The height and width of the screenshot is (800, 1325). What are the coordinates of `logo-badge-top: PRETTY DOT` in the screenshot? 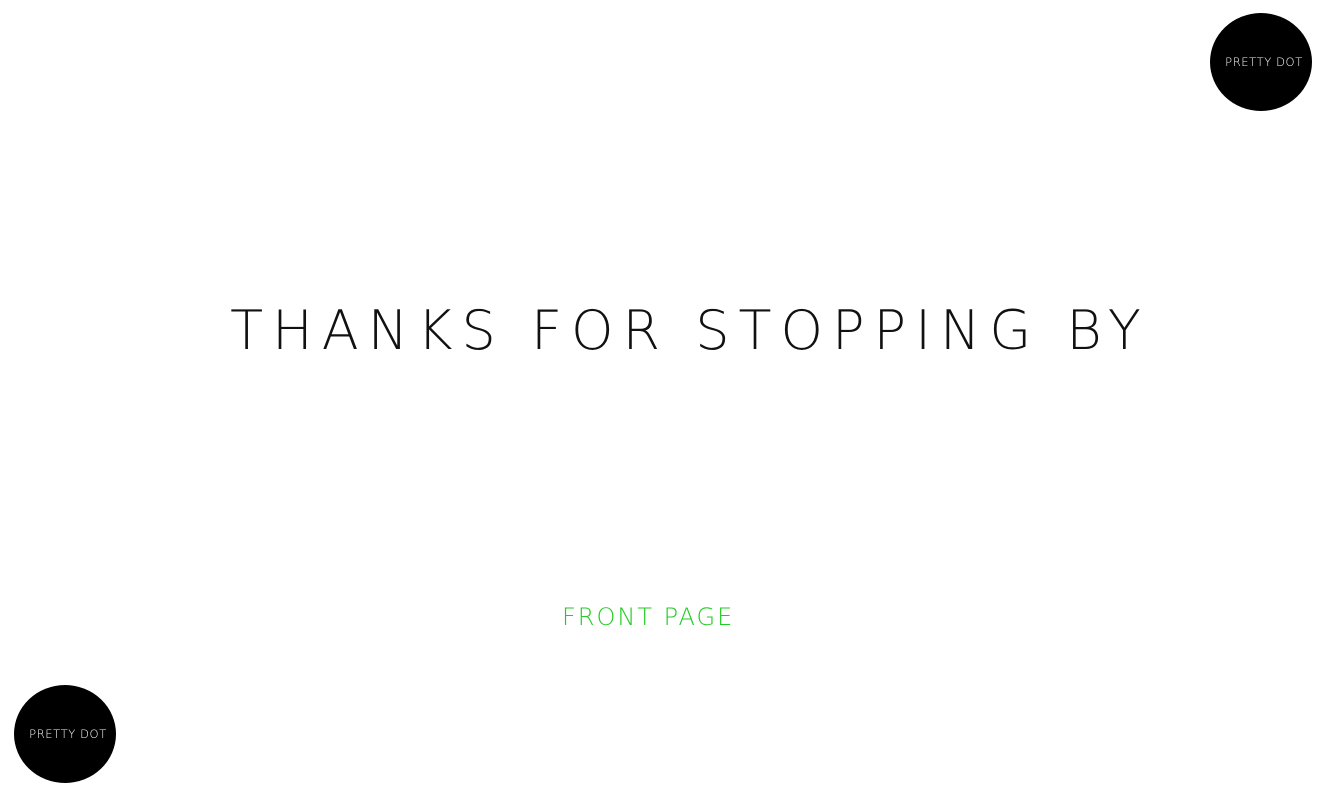 It's located at (1261, 62).